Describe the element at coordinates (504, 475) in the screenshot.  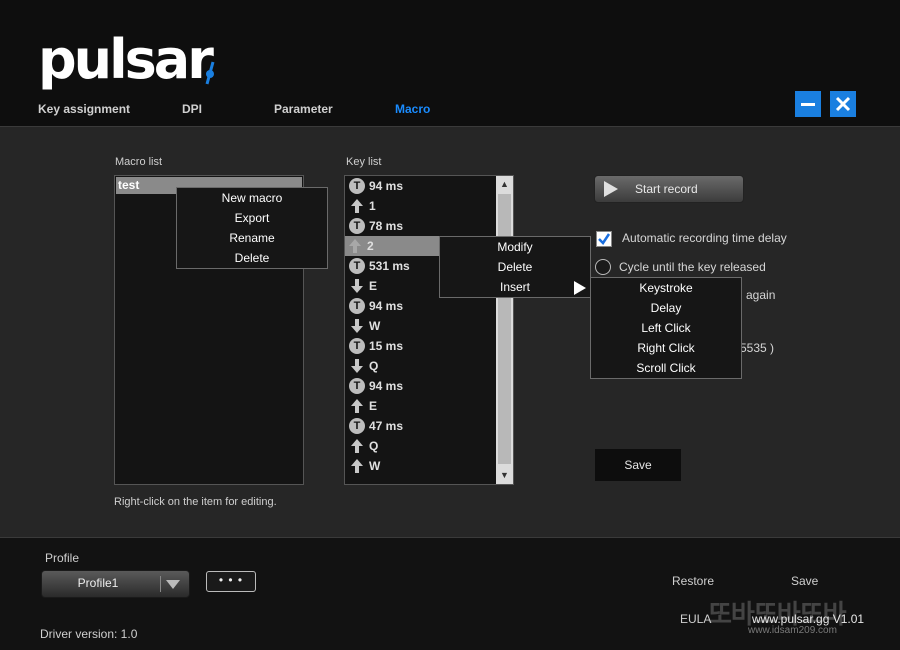
I see `scroll-down-icon: ▼` at that location.